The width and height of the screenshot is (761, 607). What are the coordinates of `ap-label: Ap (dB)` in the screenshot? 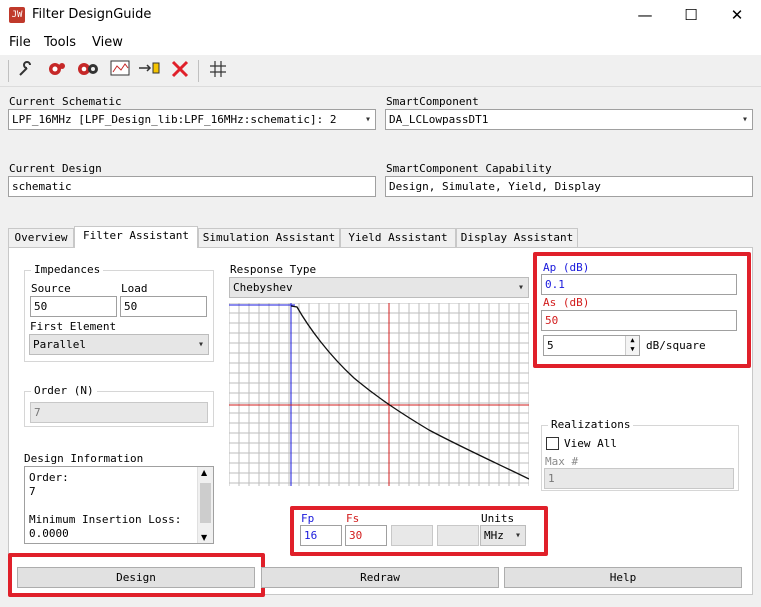 It's located at (566, 267).